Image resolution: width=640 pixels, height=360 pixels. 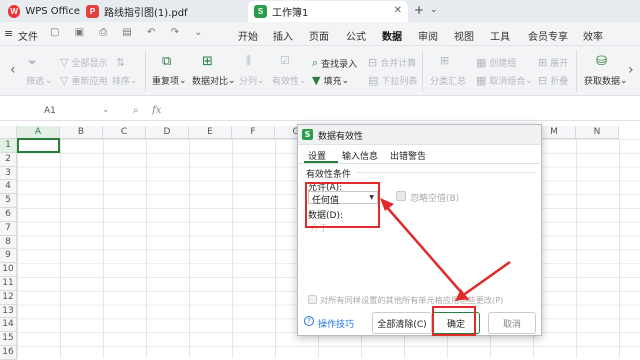 I want to click on annotation-arrow-to-allow, so click(x=426, y=252).